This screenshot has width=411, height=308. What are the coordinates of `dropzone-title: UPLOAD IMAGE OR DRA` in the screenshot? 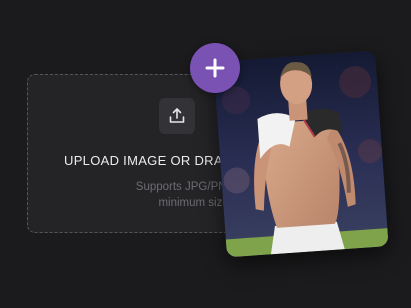 It's located at (143, 160).